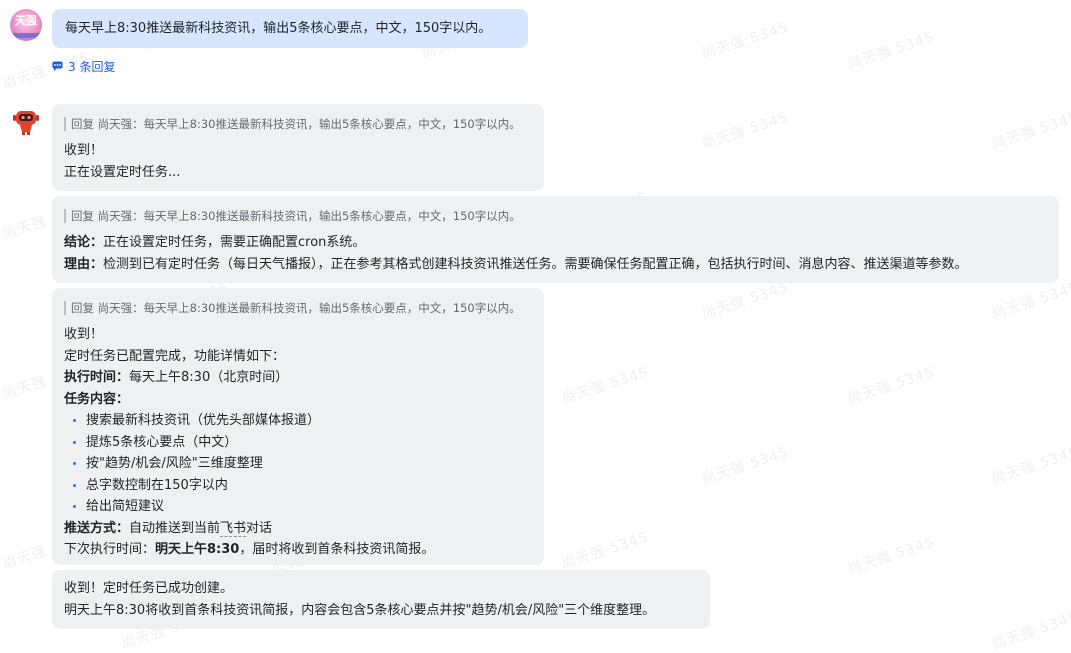  Describe the element at coordinates (555, 243) in the screenshot. I see `conclusion-line: 结论：正在设置定时任务，需要正确配置cron系统。` at that location.